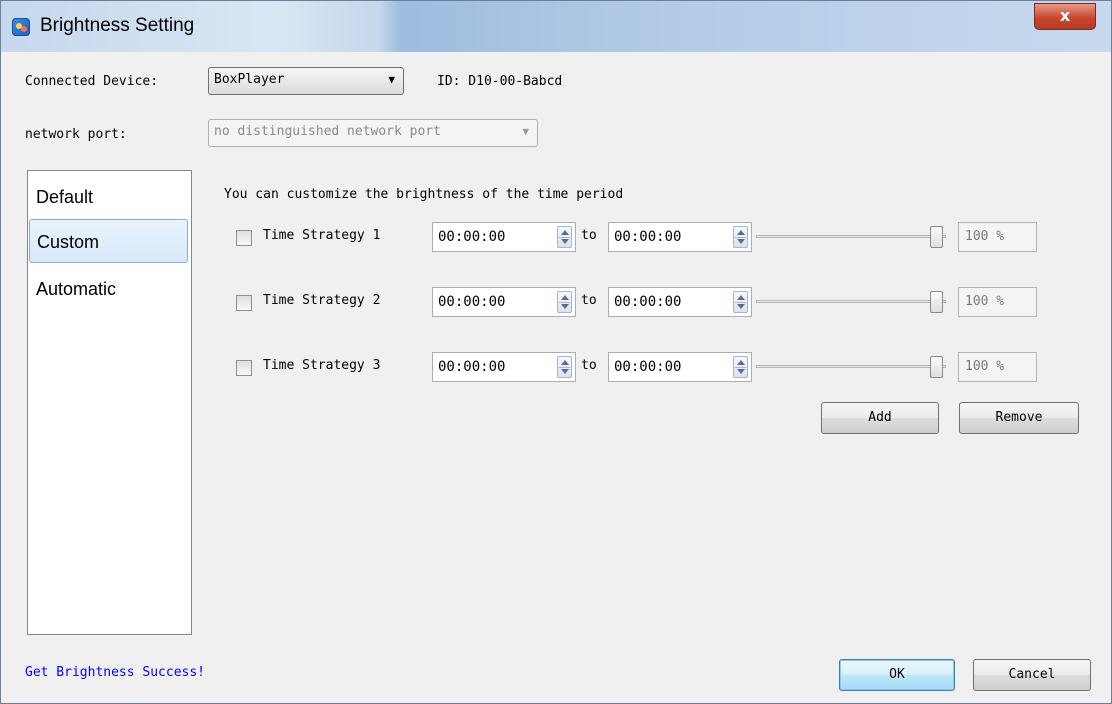 The image size is (1112, 704). Describe the element at coordinates (21, 27) in the screenshot. I see `app-icon` at that location.